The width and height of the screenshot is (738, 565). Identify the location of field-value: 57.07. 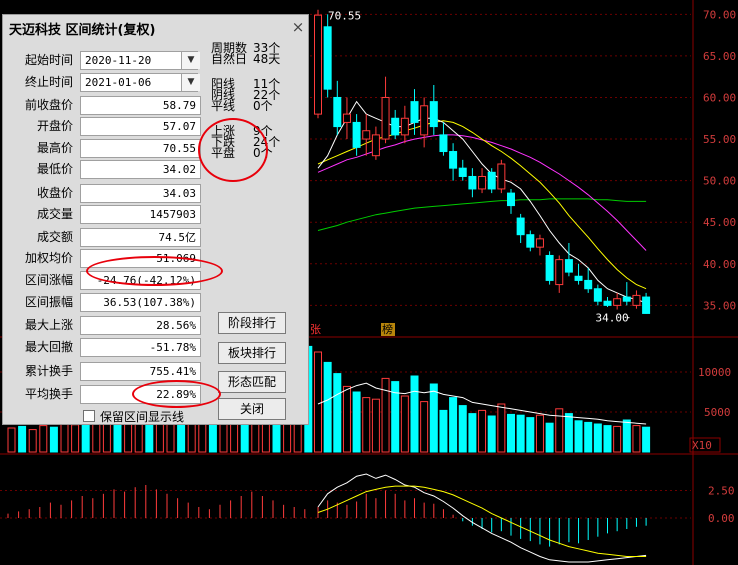
(179, 126).